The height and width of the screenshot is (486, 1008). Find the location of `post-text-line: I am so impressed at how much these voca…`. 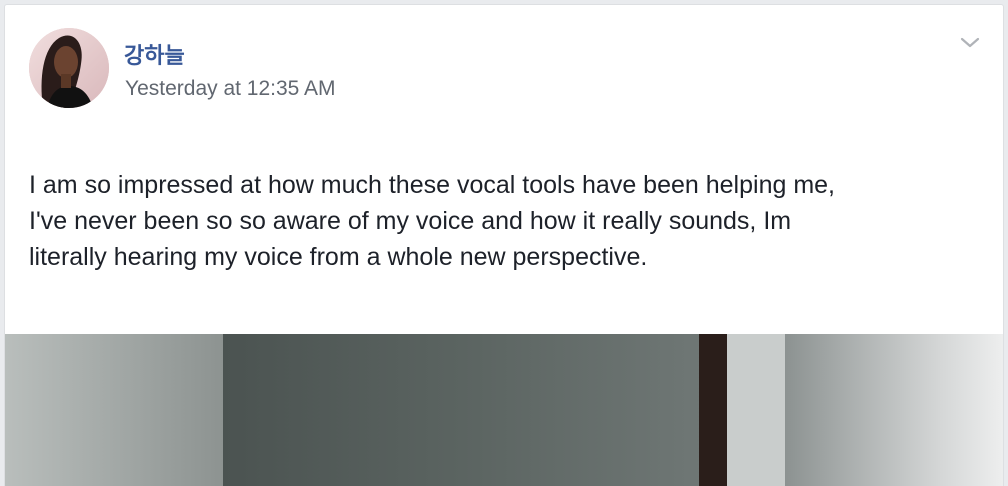

post-text-line: I am so impressed at how much these voca… is located at coordinates (432, 185).